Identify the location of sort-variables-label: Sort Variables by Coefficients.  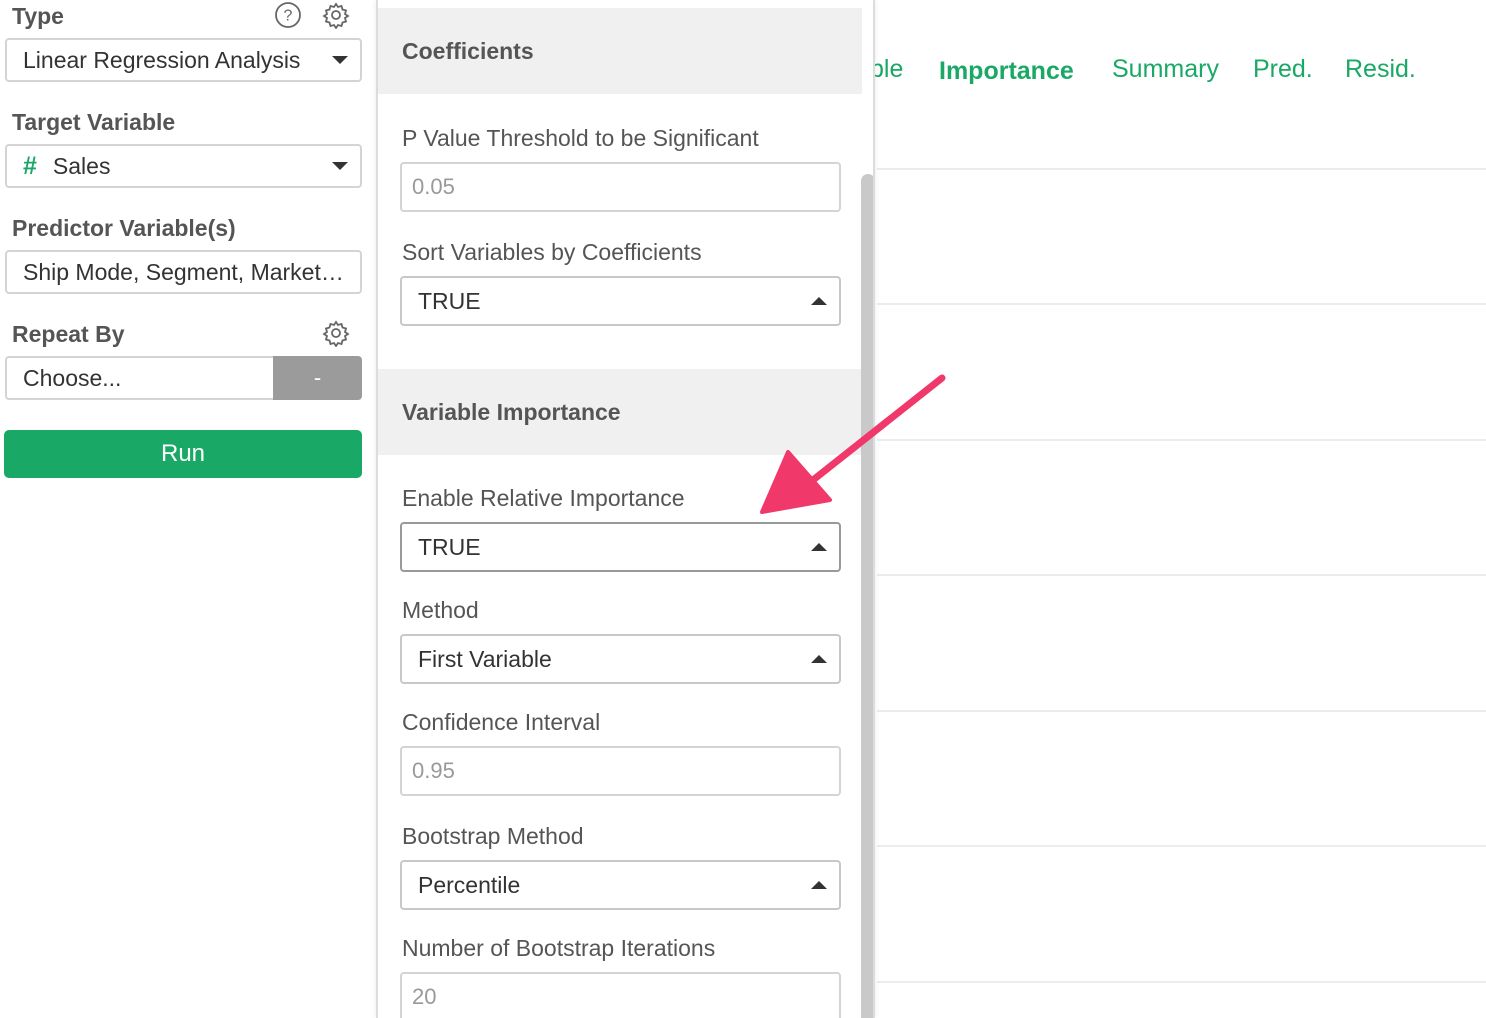
(552, 252).